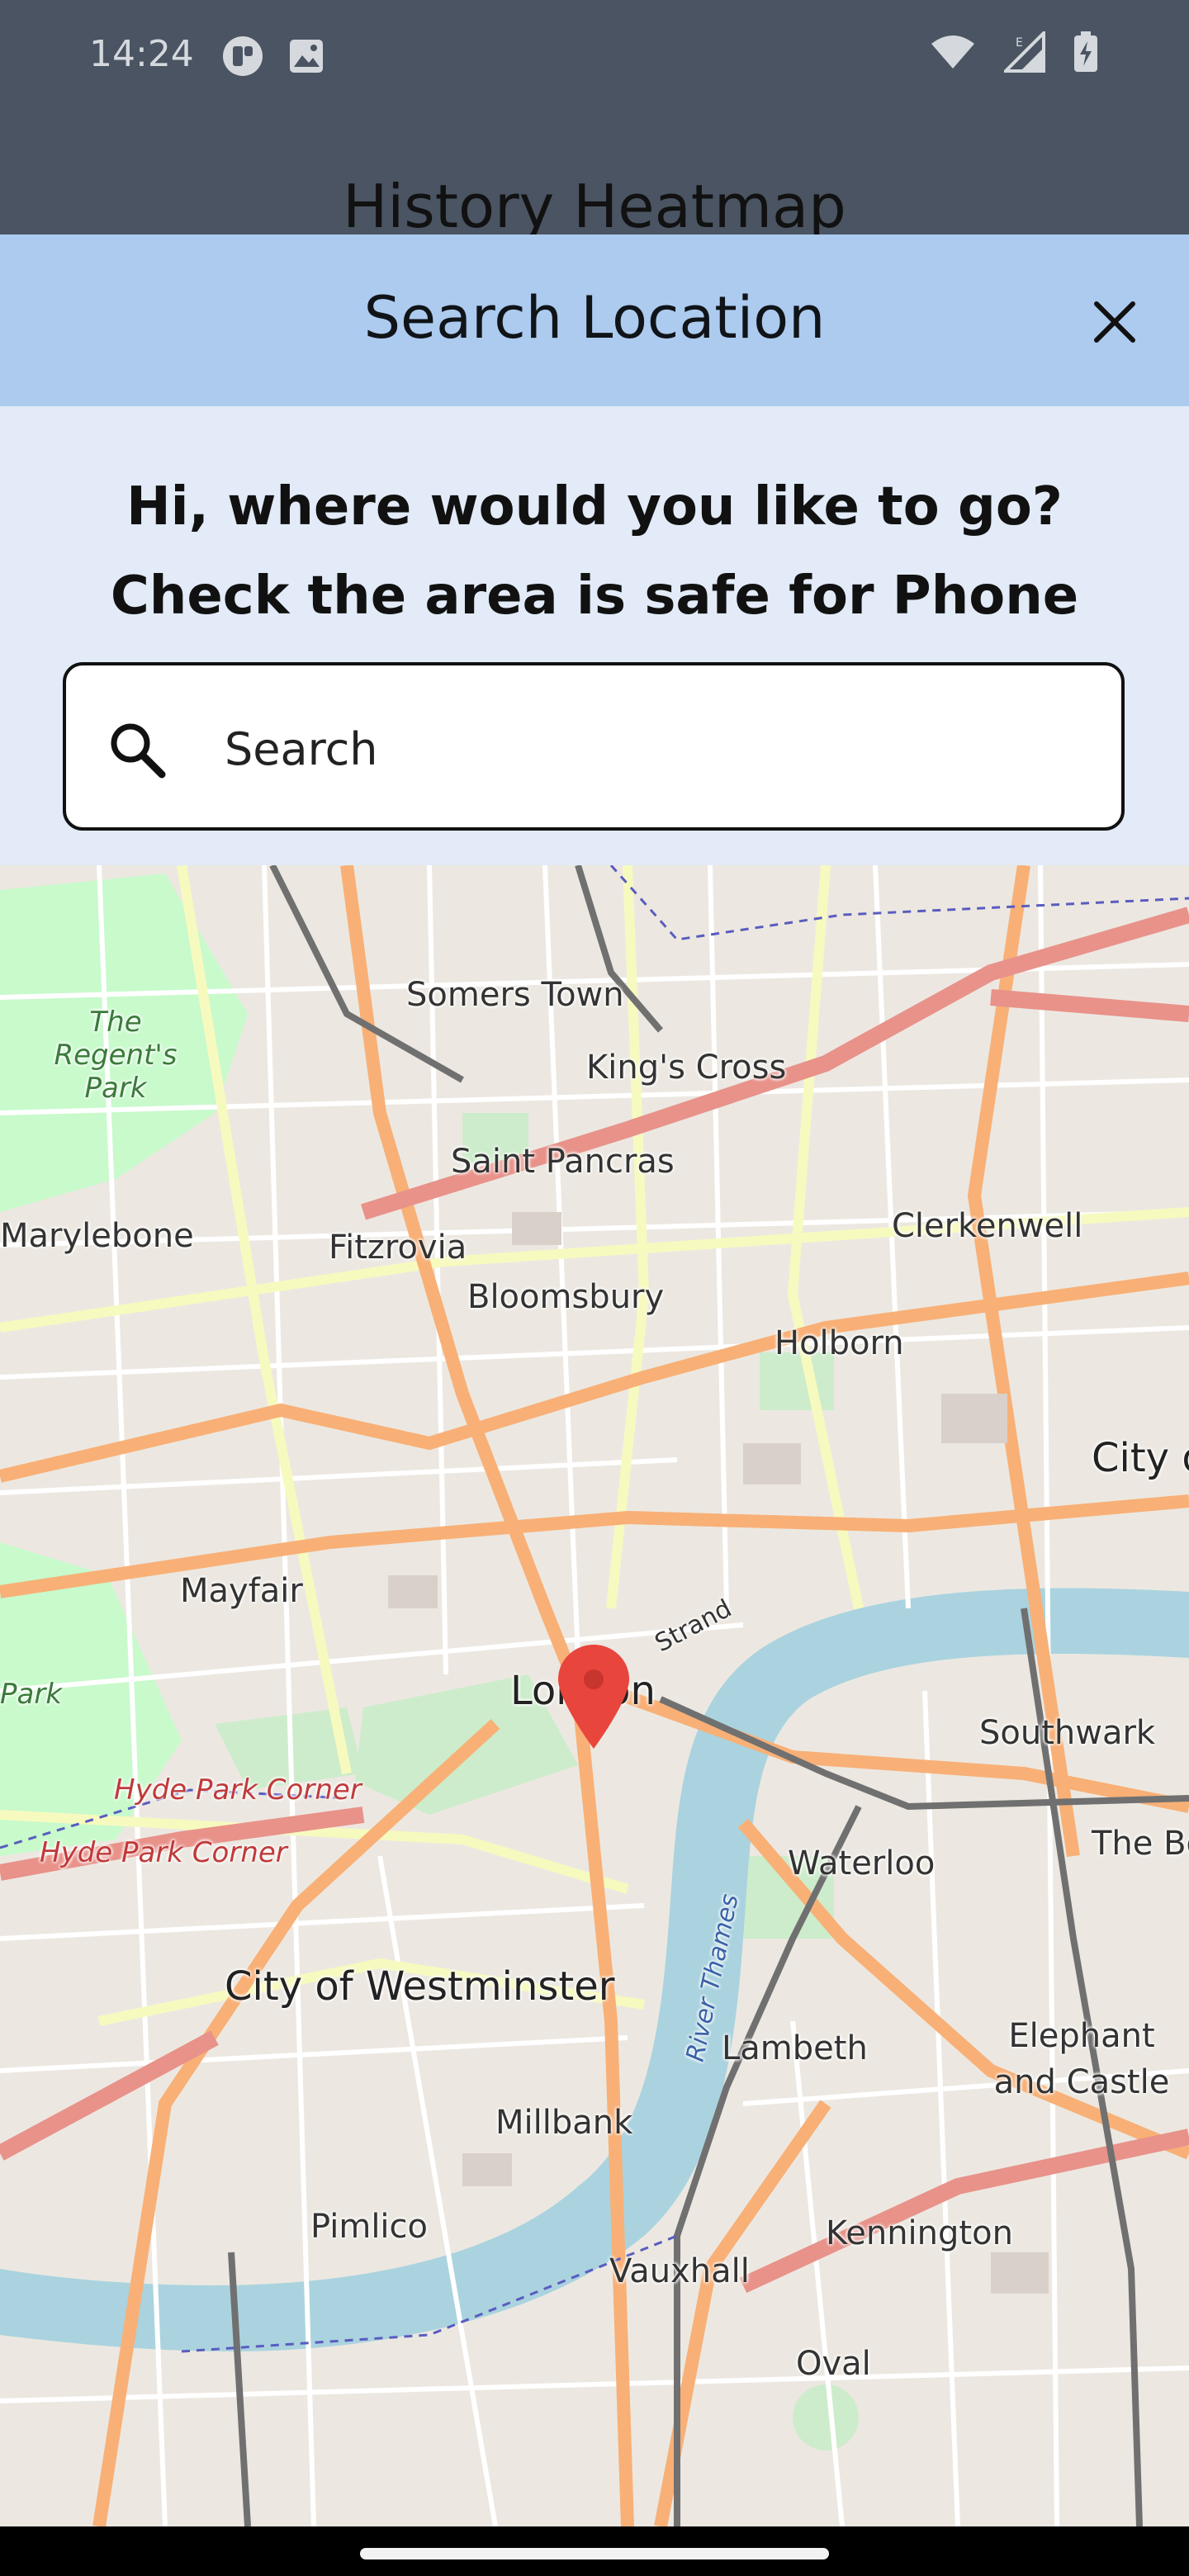 The height and width of the screenshot is (2576, 1189). Describe the element at coordinates (564, 2123) in the screenshot. I see `map-label: Millbank` at that location.